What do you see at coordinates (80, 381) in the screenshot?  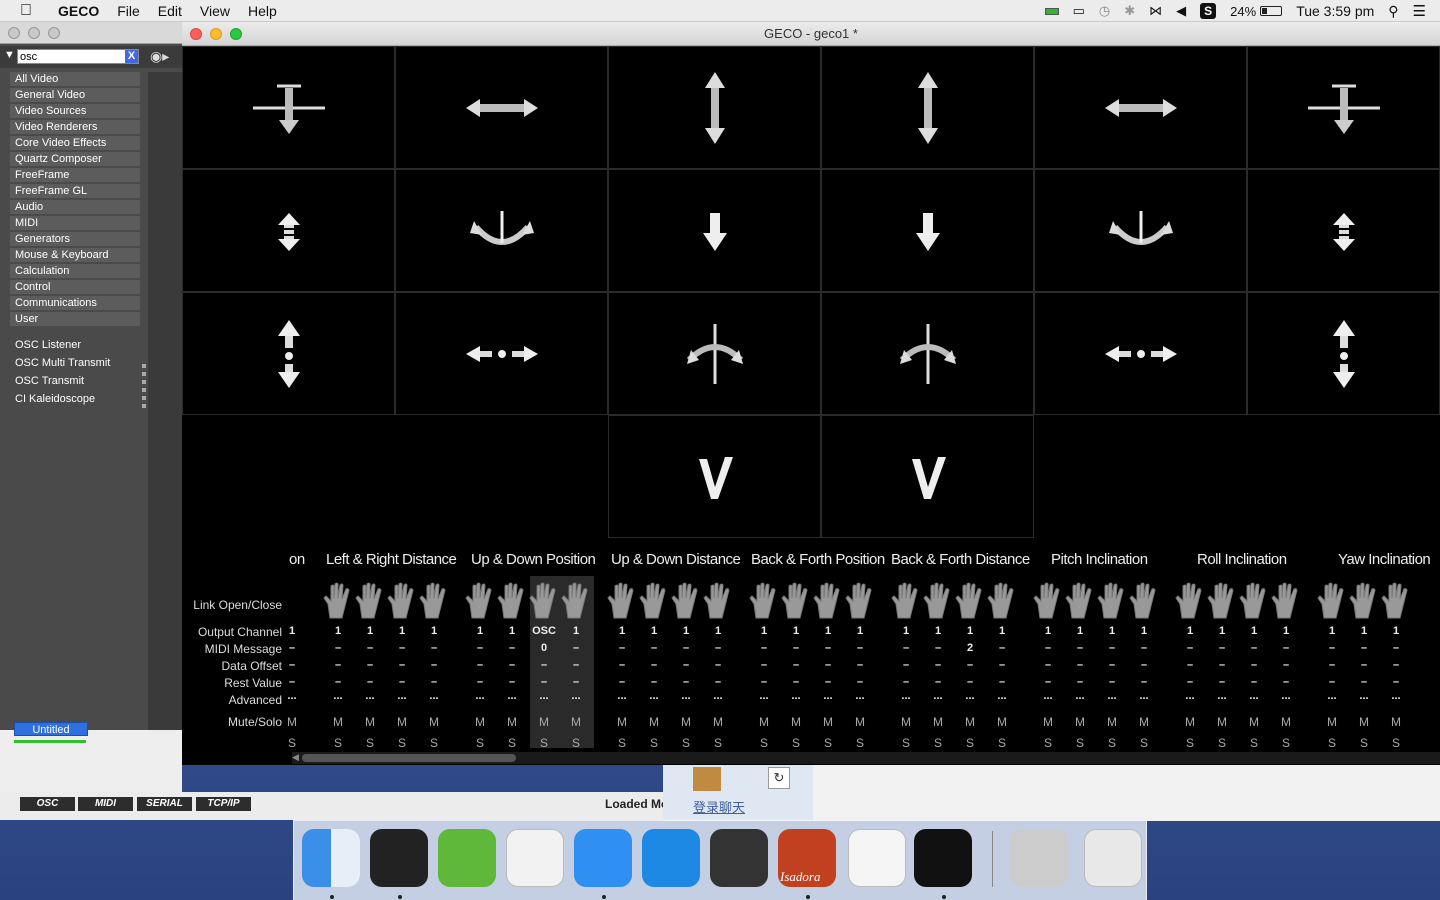 I see `actor-osc-transmit: OSC Transmit` at bounding box center [80, 381].